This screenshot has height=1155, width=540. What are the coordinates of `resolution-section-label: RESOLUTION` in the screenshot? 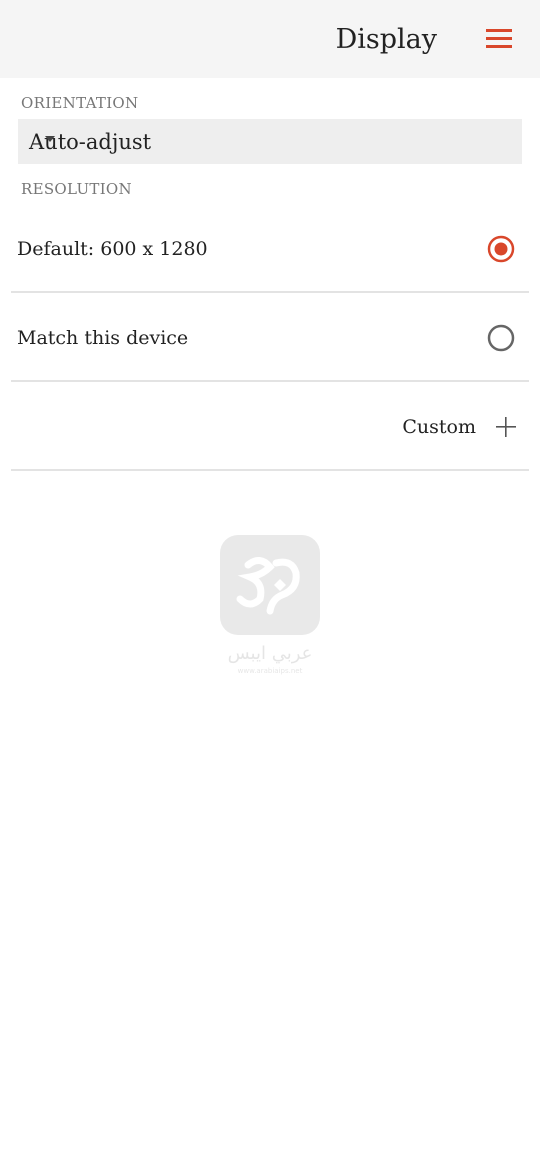 It's located at (76, 189).